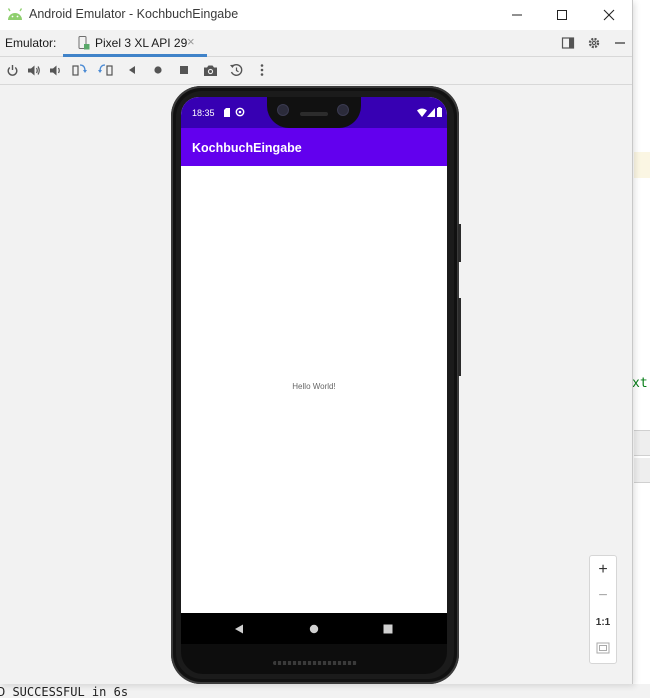  I want to click on app-bar: KochbuchEingabe, so click(314, 147).